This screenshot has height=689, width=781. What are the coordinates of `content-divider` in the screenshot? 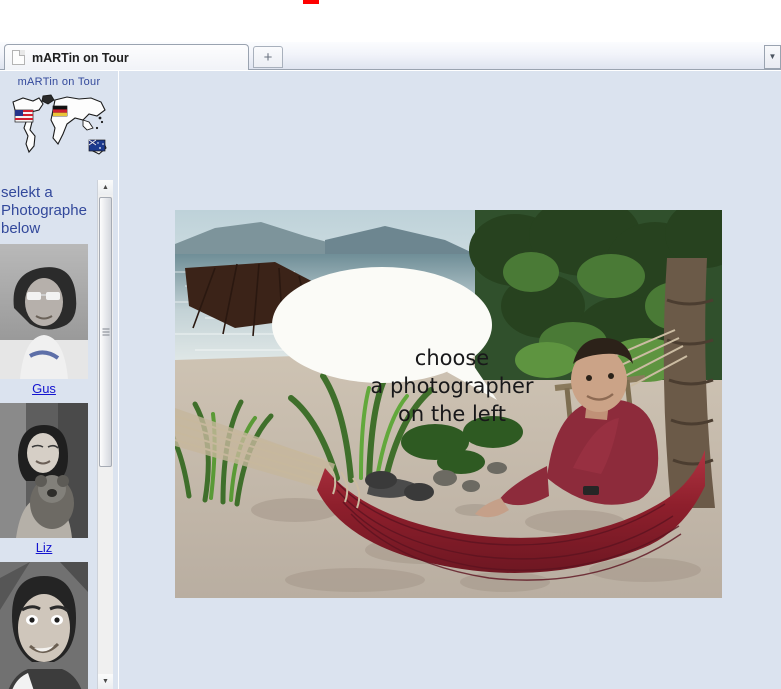 It's located at (118, 434).